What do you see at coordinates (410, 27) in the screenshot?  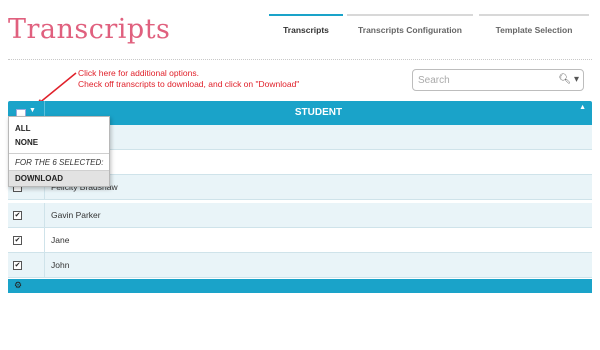 I see `tab-transcripts-configuration: Transcripts Configuration` at bounding box center [410, 27].